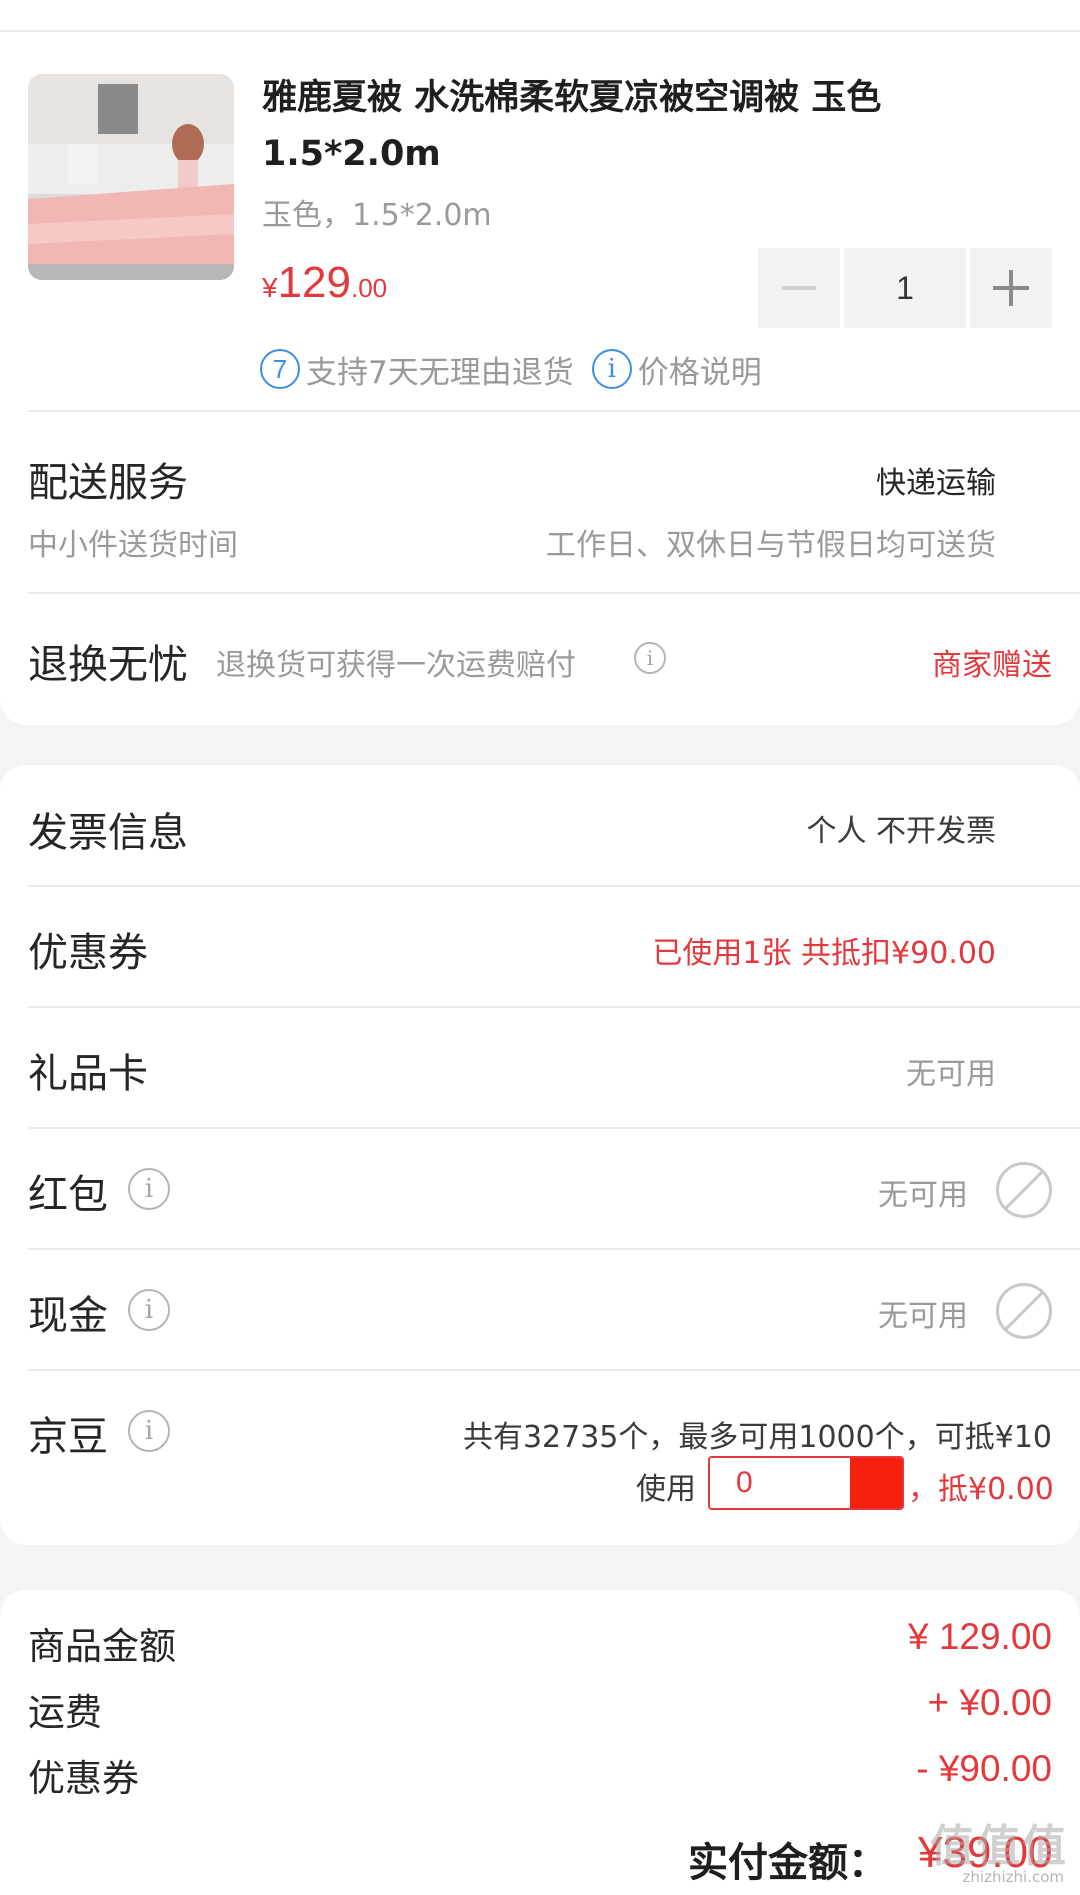 The width and height of the screenshot is (1080, 1895). I want to click on delivery-sub-value: 工作日、双休日与节假日均可送货, so click(771, 545).